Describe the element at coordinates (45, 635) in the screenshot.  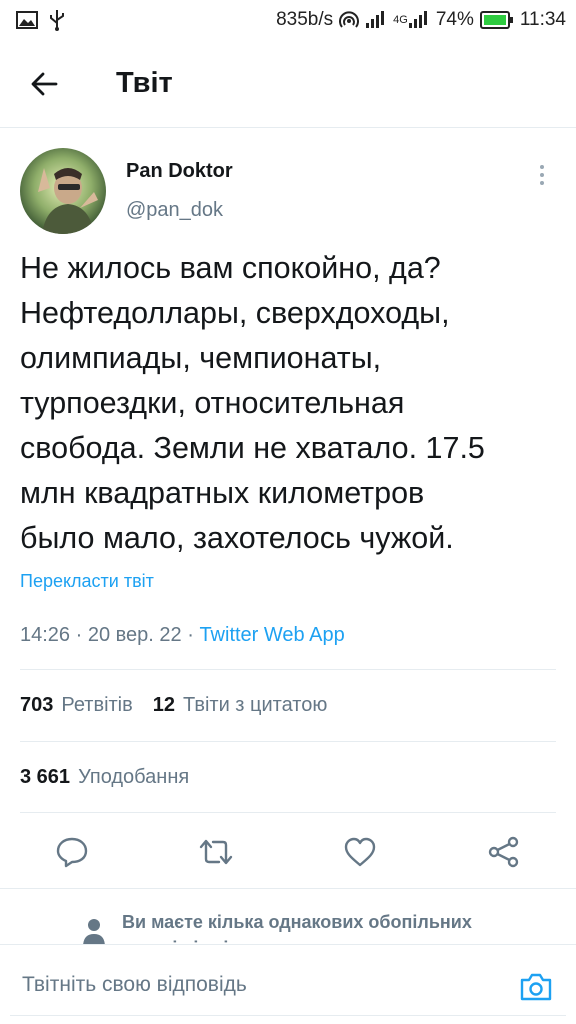
I see `tweet-time: 14:26` at that location.